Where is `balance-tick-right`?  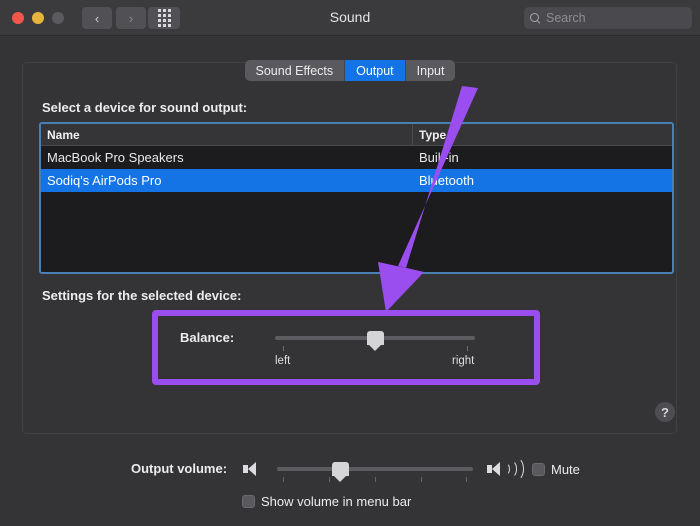
balance-tick-right is located at coordinates (467, 348).